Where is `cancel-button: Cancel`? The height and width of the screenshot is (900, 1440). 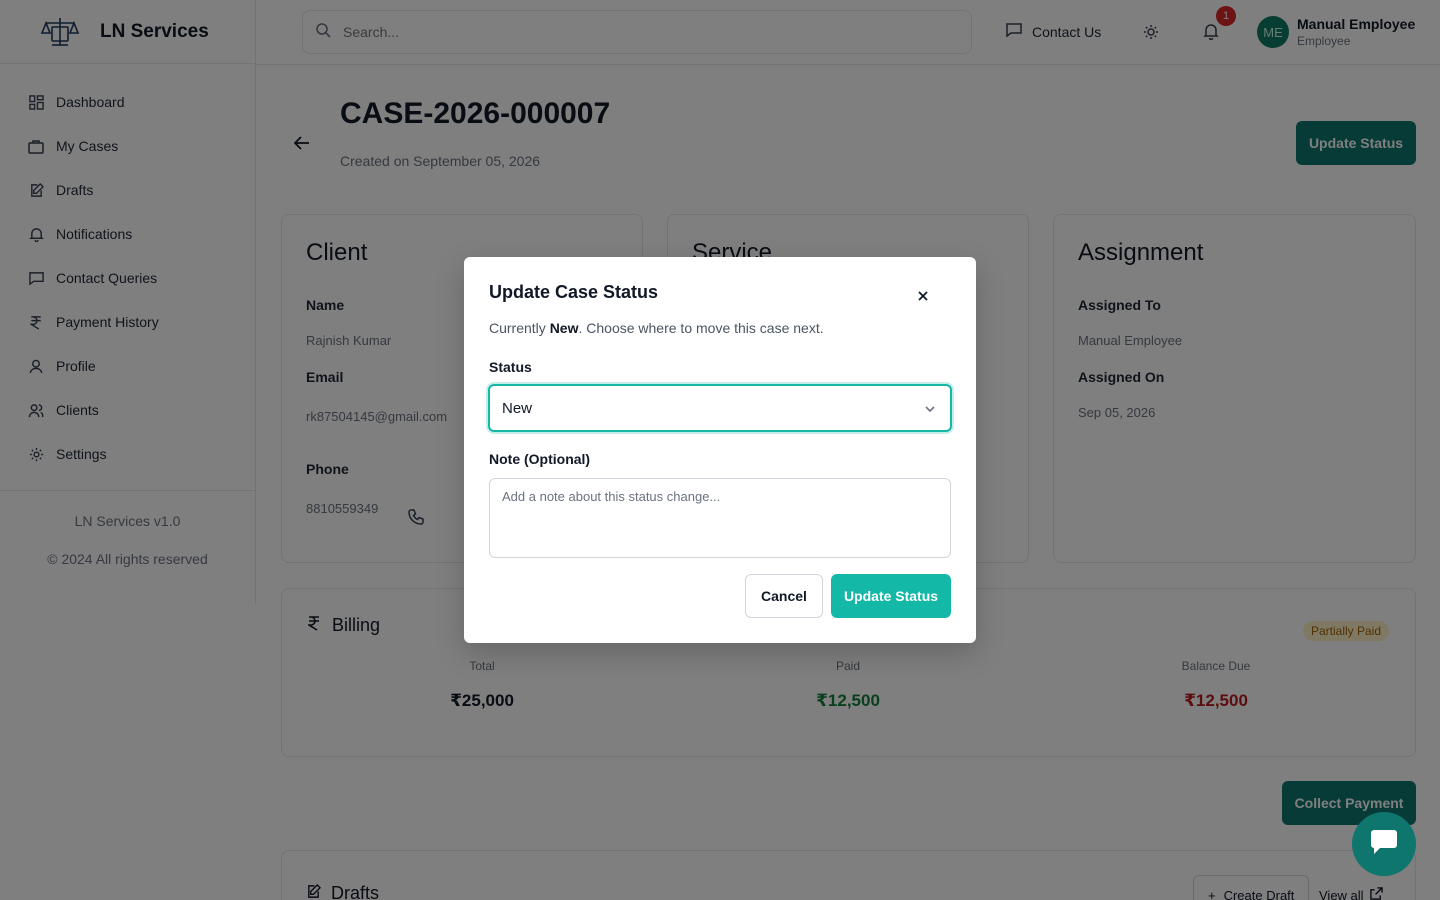 cancel-button: Cancel is located at coordinates (784, 596).